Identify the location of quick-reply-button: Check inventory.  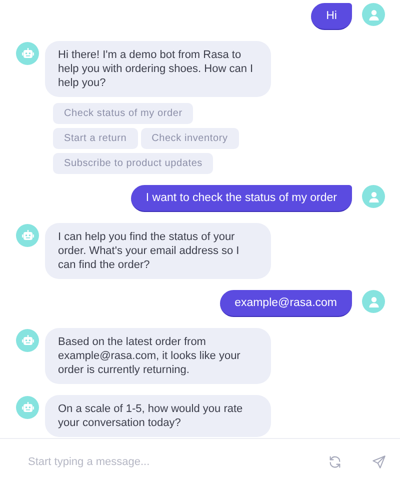
(189, 138).